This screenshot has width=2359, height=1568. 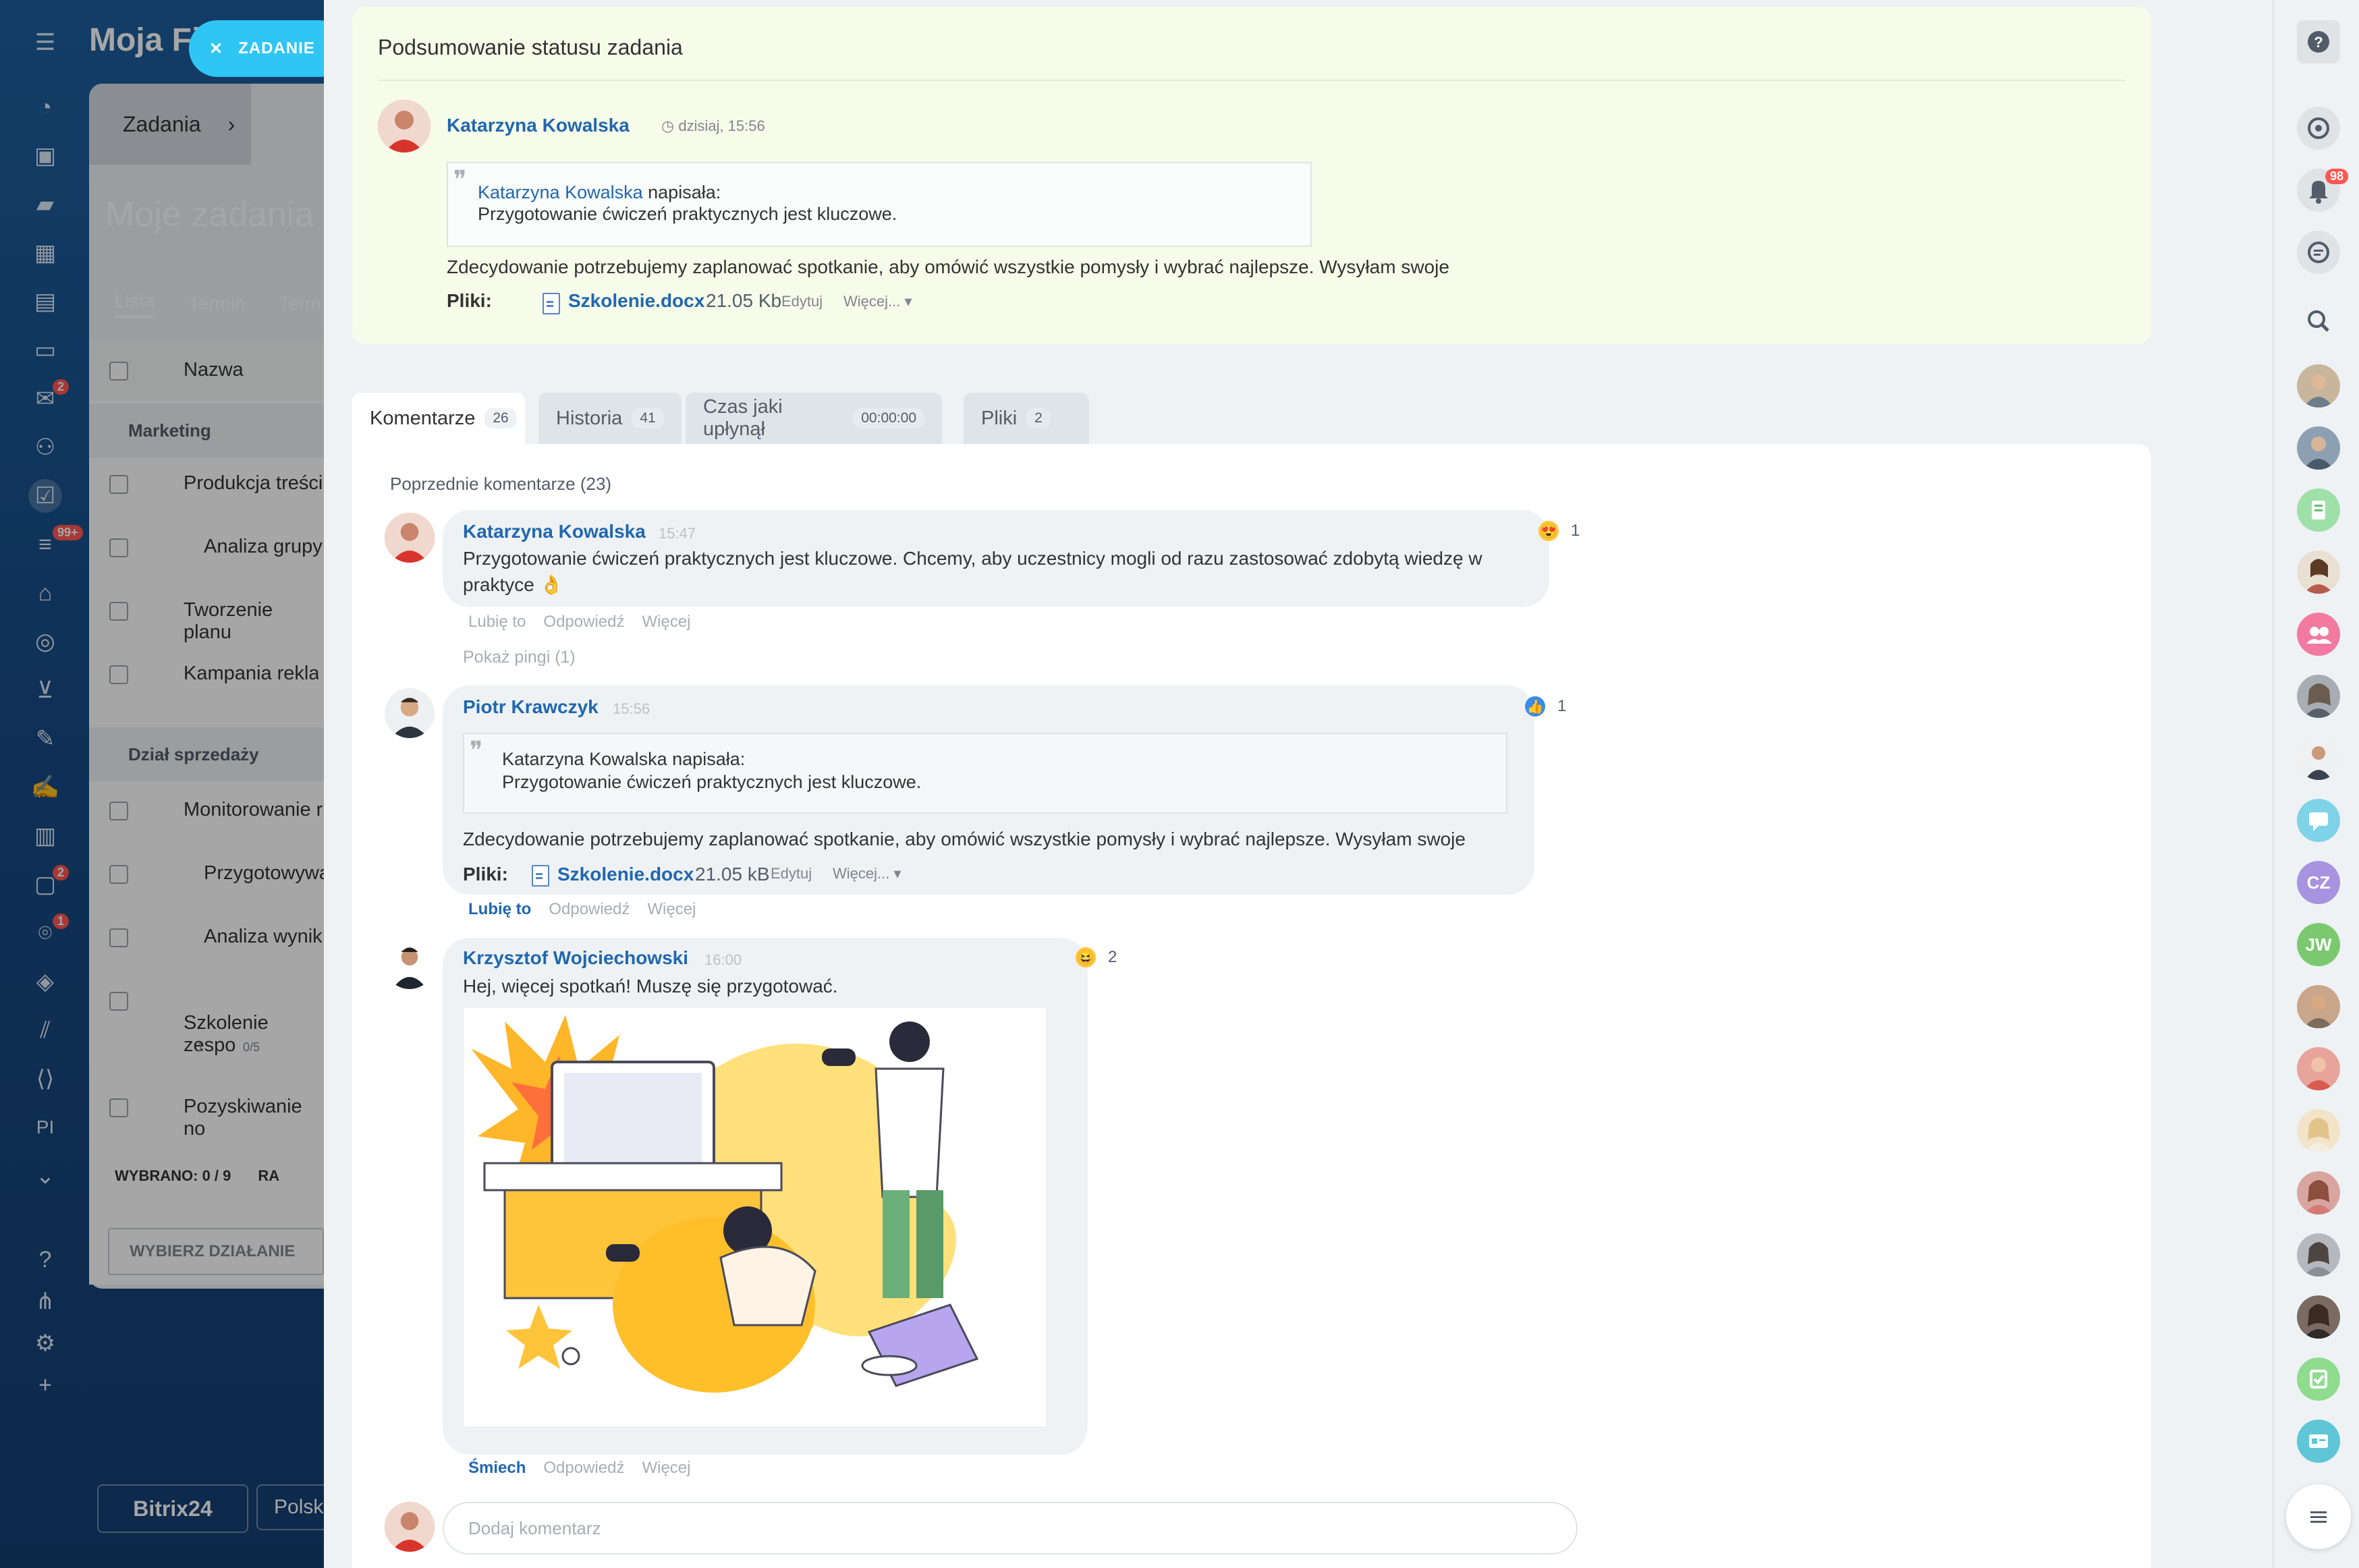 I want to click on comment-actions: Śmiech Odpowiedź Więcej, so click(x=579, y=1468).